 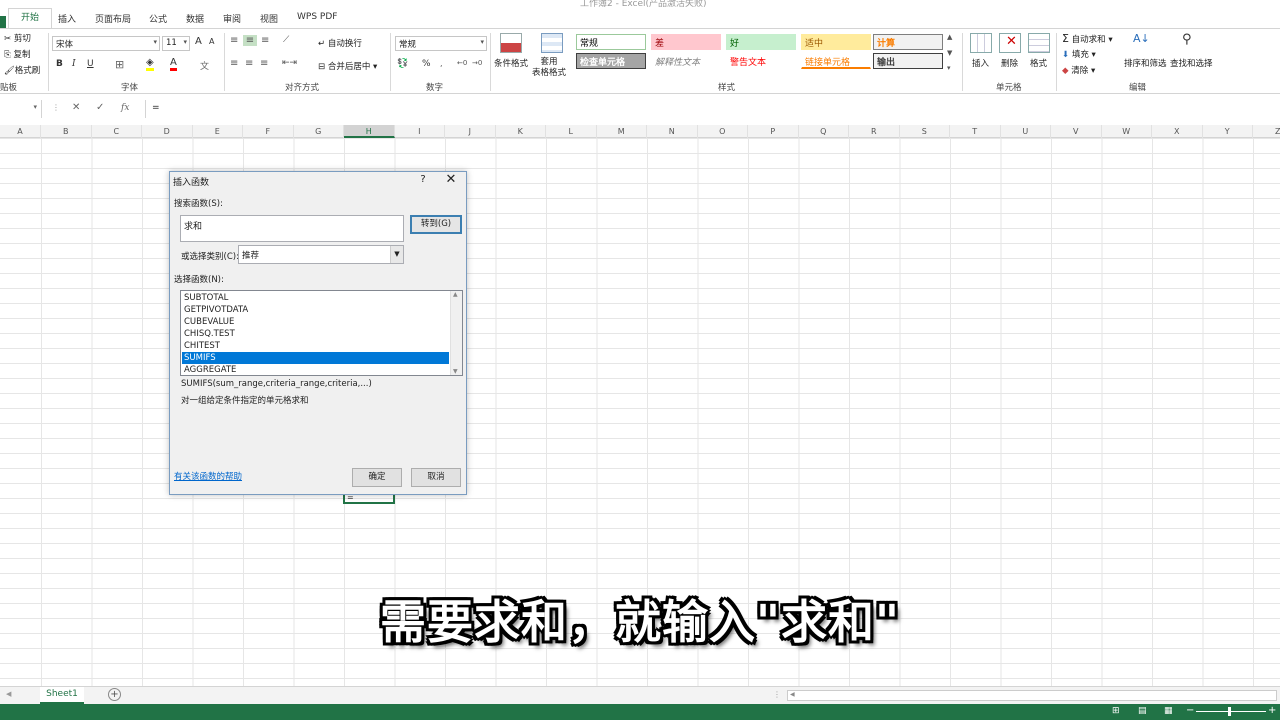 I want to click on decrease-decimal-icon: →0, so click(x=477, y=63).